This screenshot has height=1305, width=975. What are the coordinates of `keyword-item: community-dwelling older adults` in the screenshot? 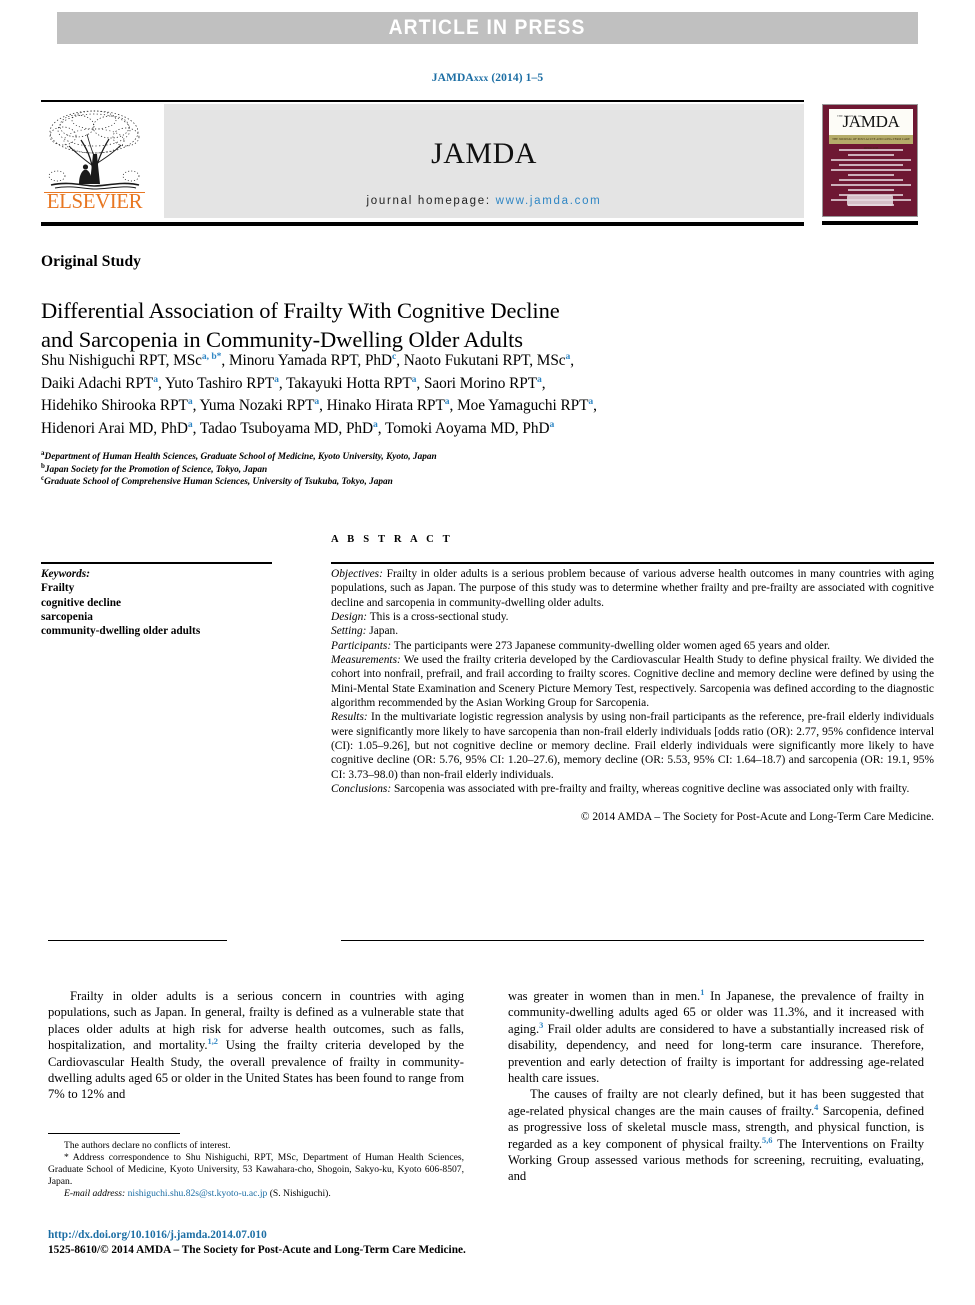 It's located at (121, 631).